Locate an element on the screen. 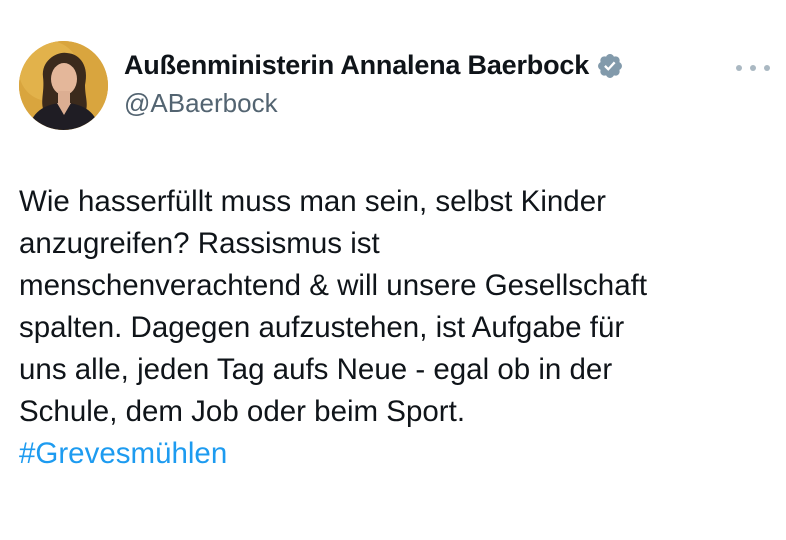 This screenshot has height=540, width=786. author-name-row: Außenministerin Annalena Baerbock is located at coordinates (374, 65).